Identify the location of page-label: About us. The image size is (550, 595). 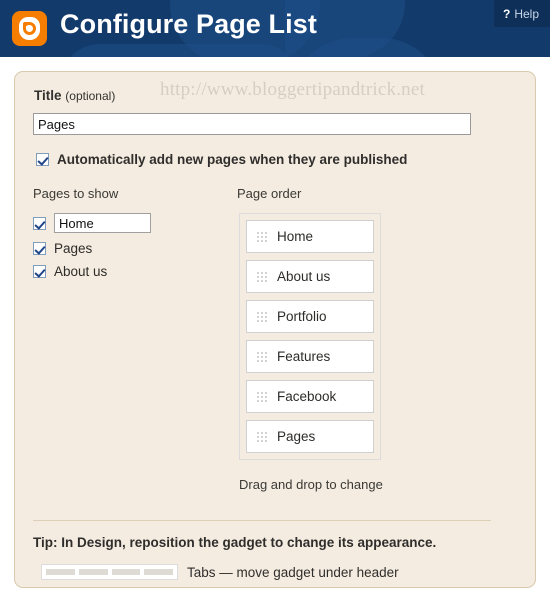
(81, 271).